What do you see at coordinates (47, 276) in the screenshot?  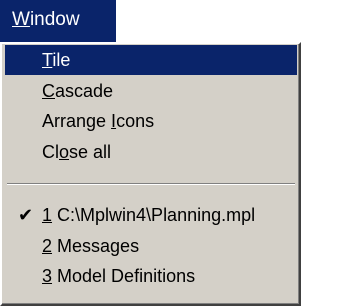 I see `window-3-number: 3` at bounding box center [47, 276].